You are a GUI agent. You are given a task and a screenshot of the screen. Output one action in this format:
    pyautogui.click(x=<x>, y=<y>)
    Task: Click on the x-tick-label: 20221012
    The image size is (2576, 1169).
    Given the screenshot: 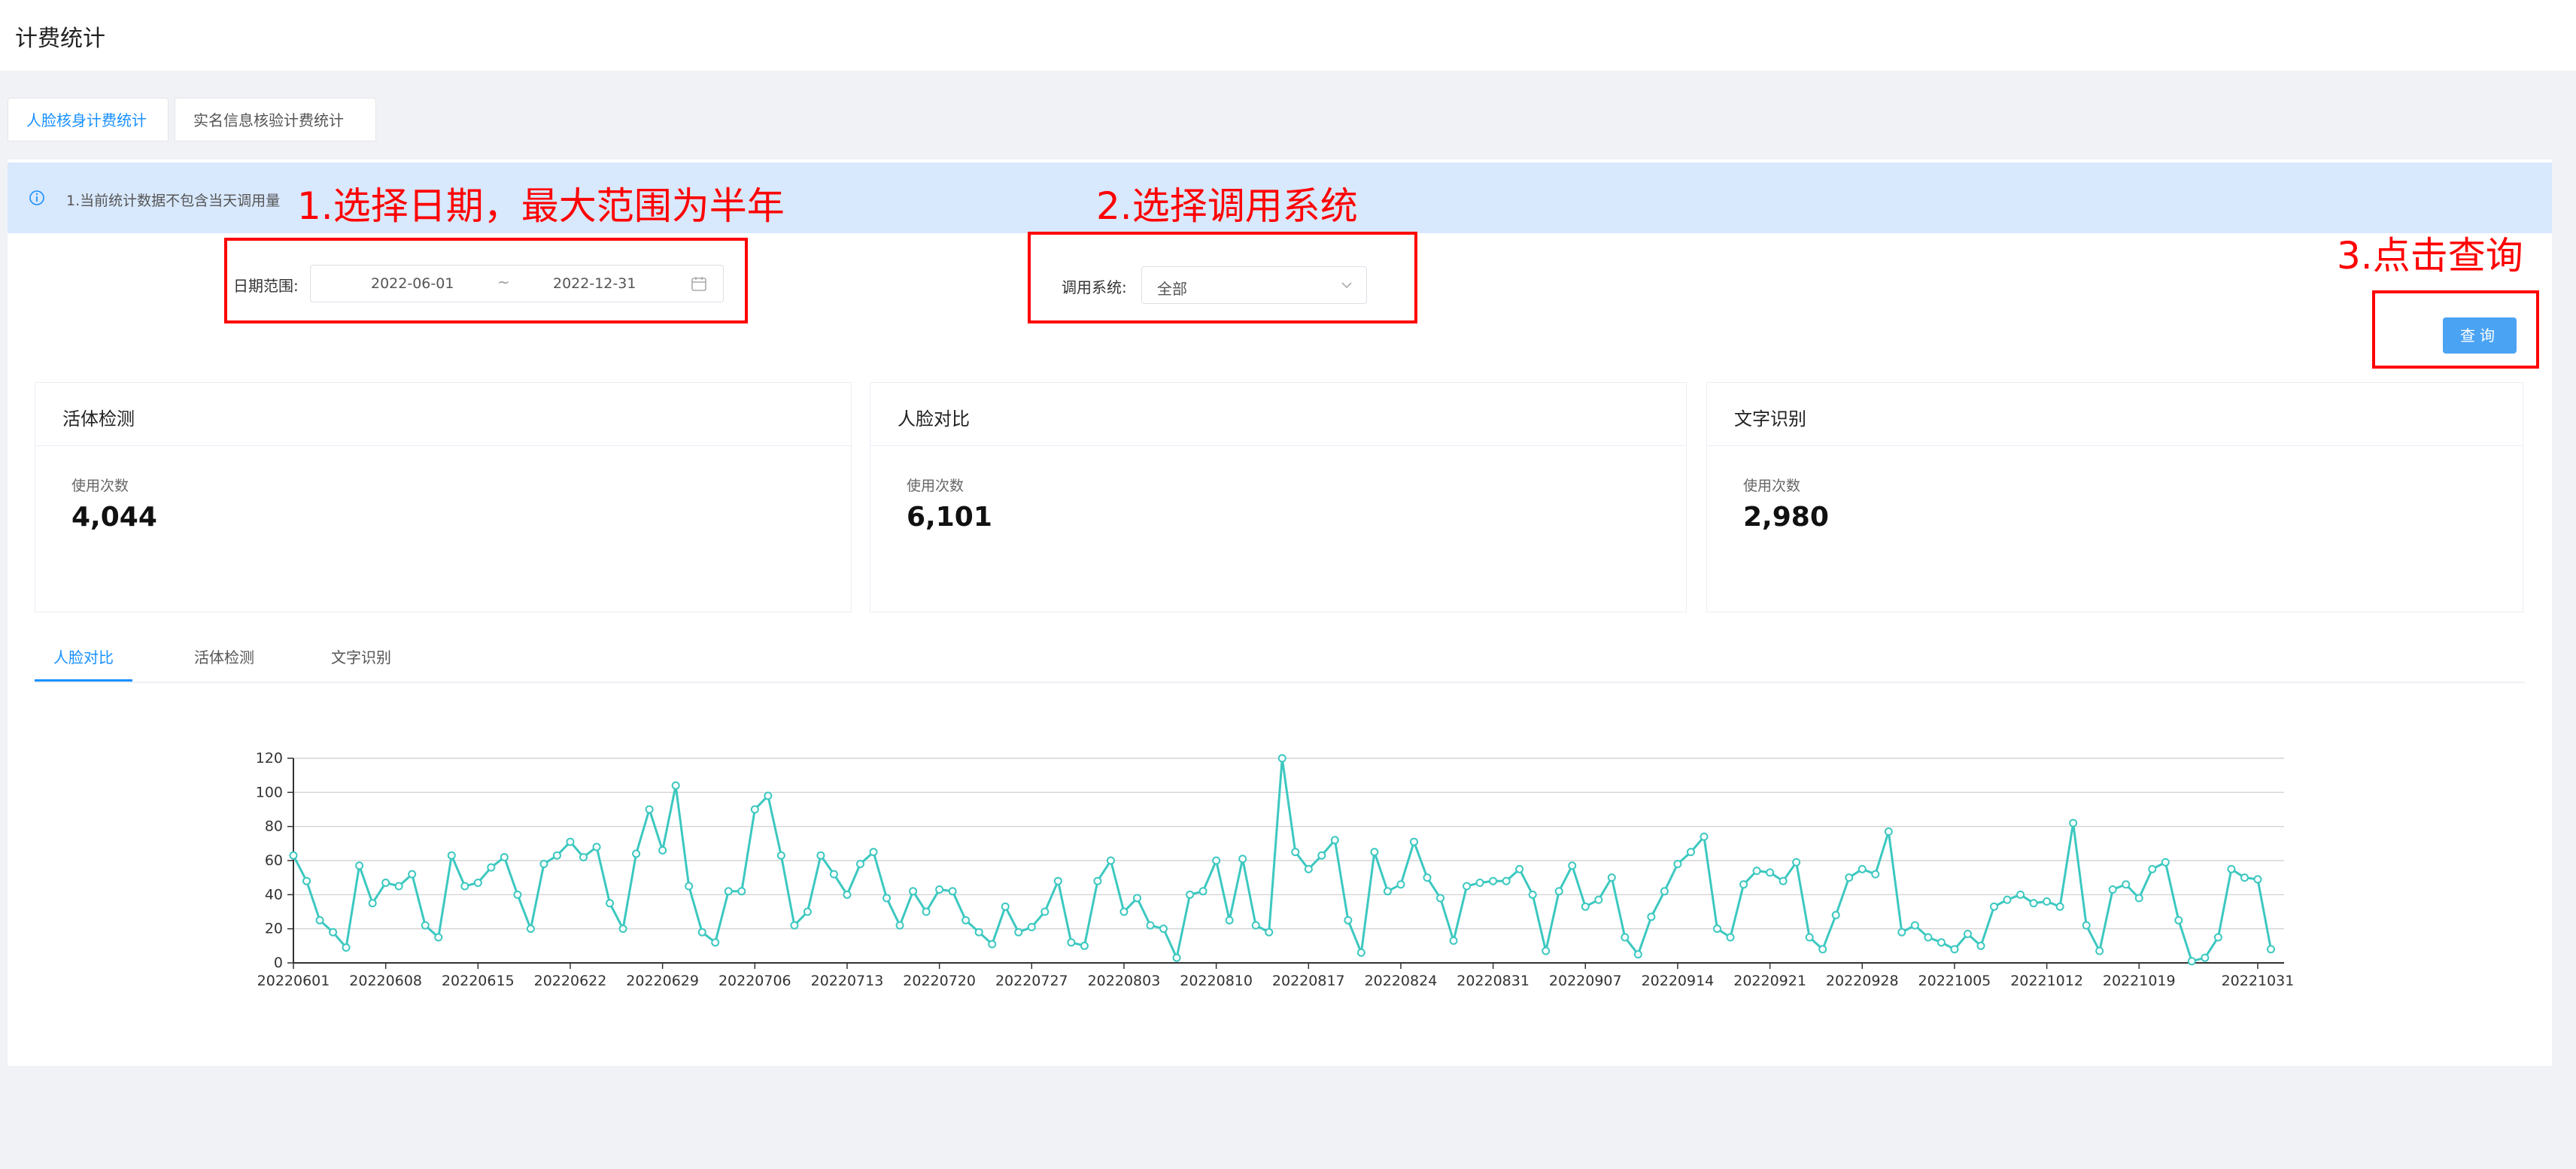 What is the action you would take?
    pyautogui.click(x=2047, y=981)
    